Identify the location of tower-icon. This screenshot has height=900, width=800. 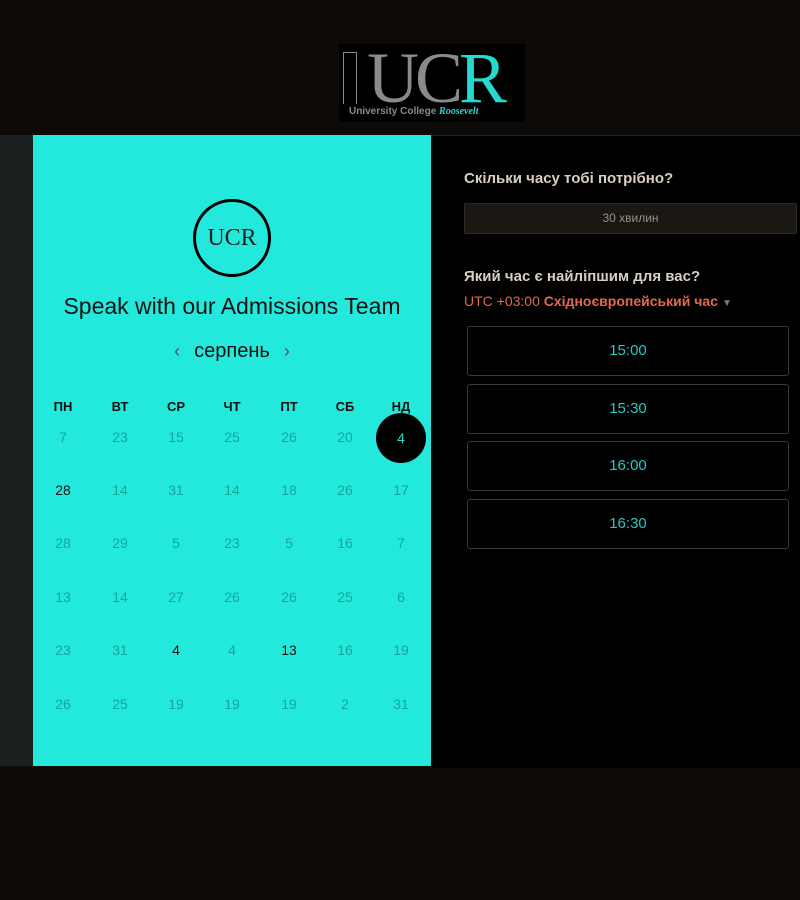
(350, 78).